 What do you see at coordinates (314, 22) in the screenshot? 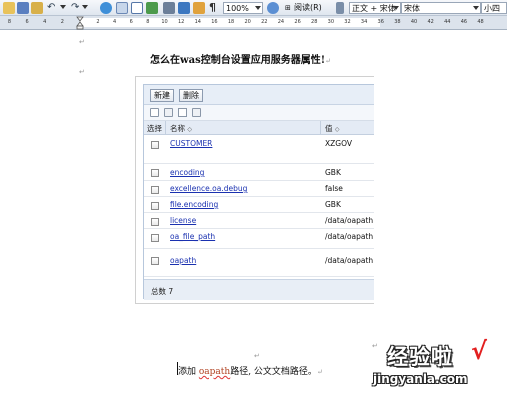
I see `ruler-tick-label: 28` at bounding box center [314, 22].